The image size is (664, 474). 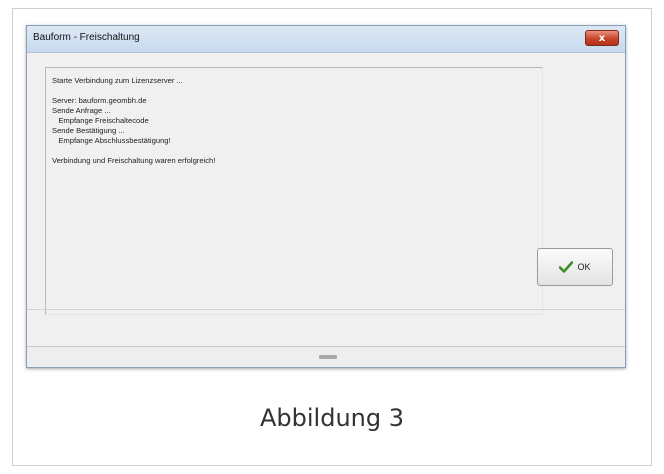 I want to click on close-icon: x, so click(x=602, y=38).